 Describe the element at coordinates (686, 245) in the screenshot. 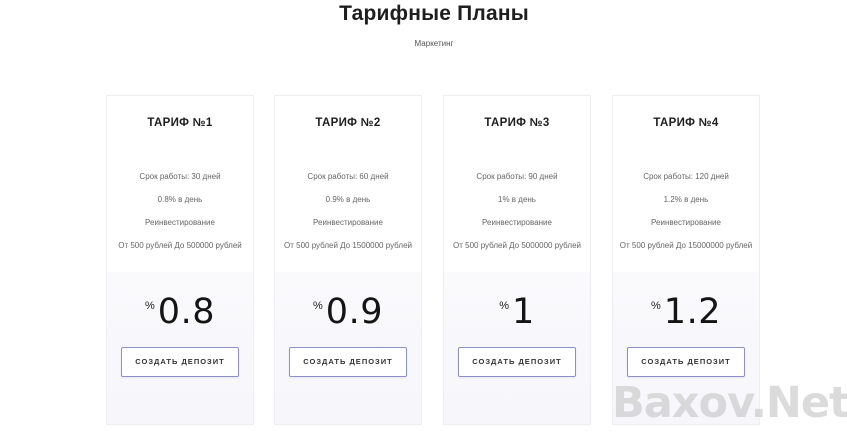

I see `plan-amount-range: От 500 рублей До 15000000 рублей` at that location.